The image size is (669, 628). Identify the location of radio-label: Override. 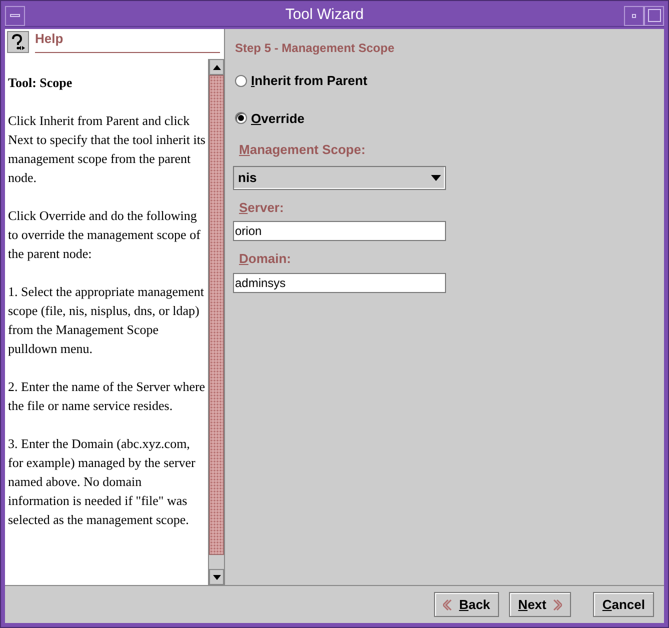
(277, 118).